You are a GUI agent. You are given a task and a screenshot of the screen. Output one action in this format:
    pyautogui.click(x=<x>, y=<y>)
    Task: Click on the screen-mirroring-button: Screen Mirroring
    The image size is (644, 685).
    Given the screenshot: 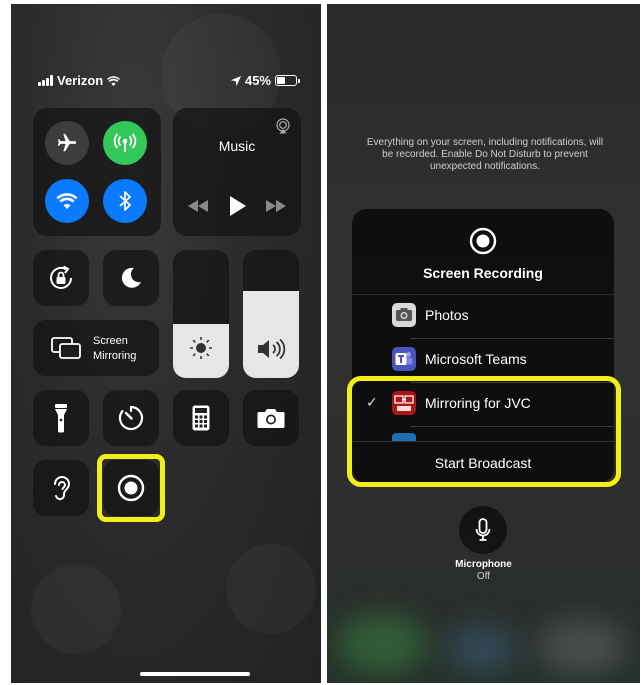 What is the action you would take?
    pyautogui.click(x=96, y=348)
    